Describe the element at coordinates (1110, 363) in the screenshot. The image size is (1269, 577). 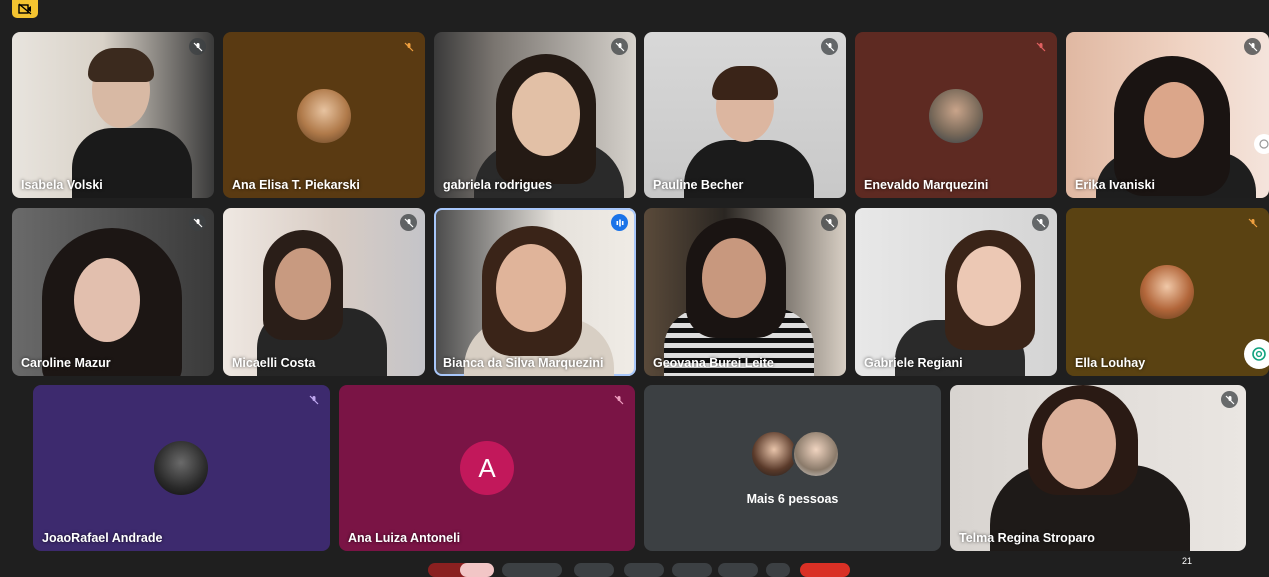
I see `participant-name: Ella Louhay` at that location.